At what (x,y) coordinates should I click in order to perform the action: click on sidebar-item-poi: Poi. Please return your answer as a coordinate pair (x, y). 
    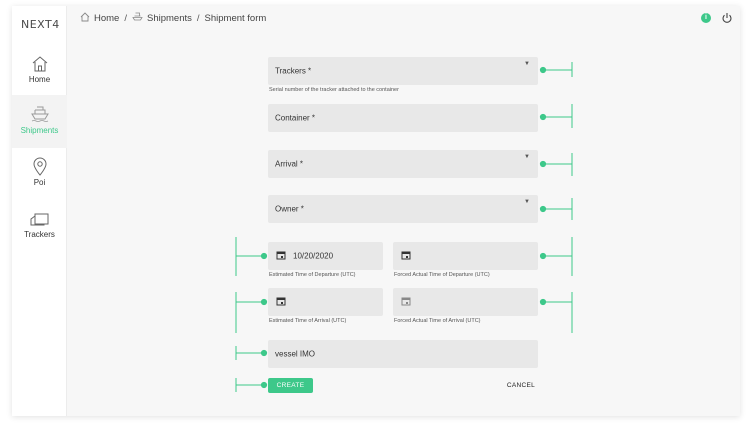
    Looking at the image, I should click on (39, 177).